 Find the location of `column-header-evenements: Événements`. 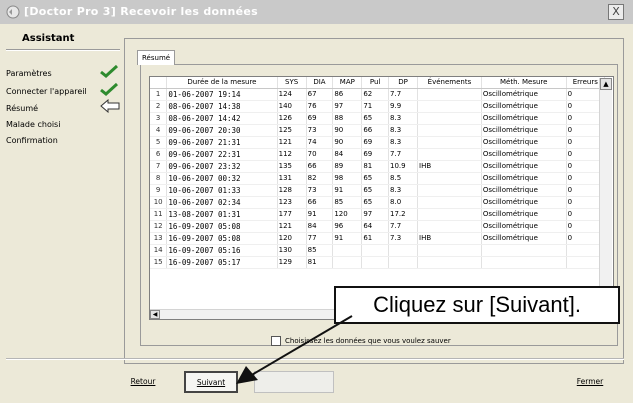

column-header-evenements: Événements is located at coordinates (449, 83).